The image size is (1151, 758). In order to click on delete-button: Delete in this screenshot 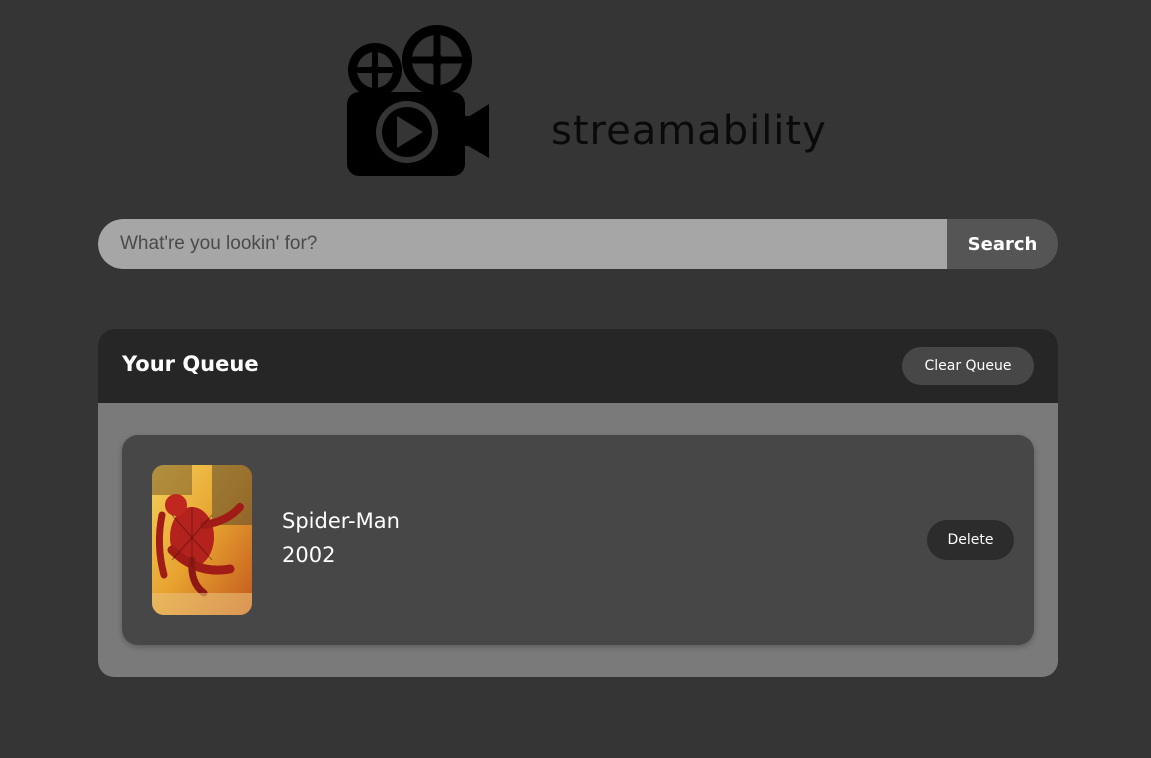, I will do `click(970, 540)`.